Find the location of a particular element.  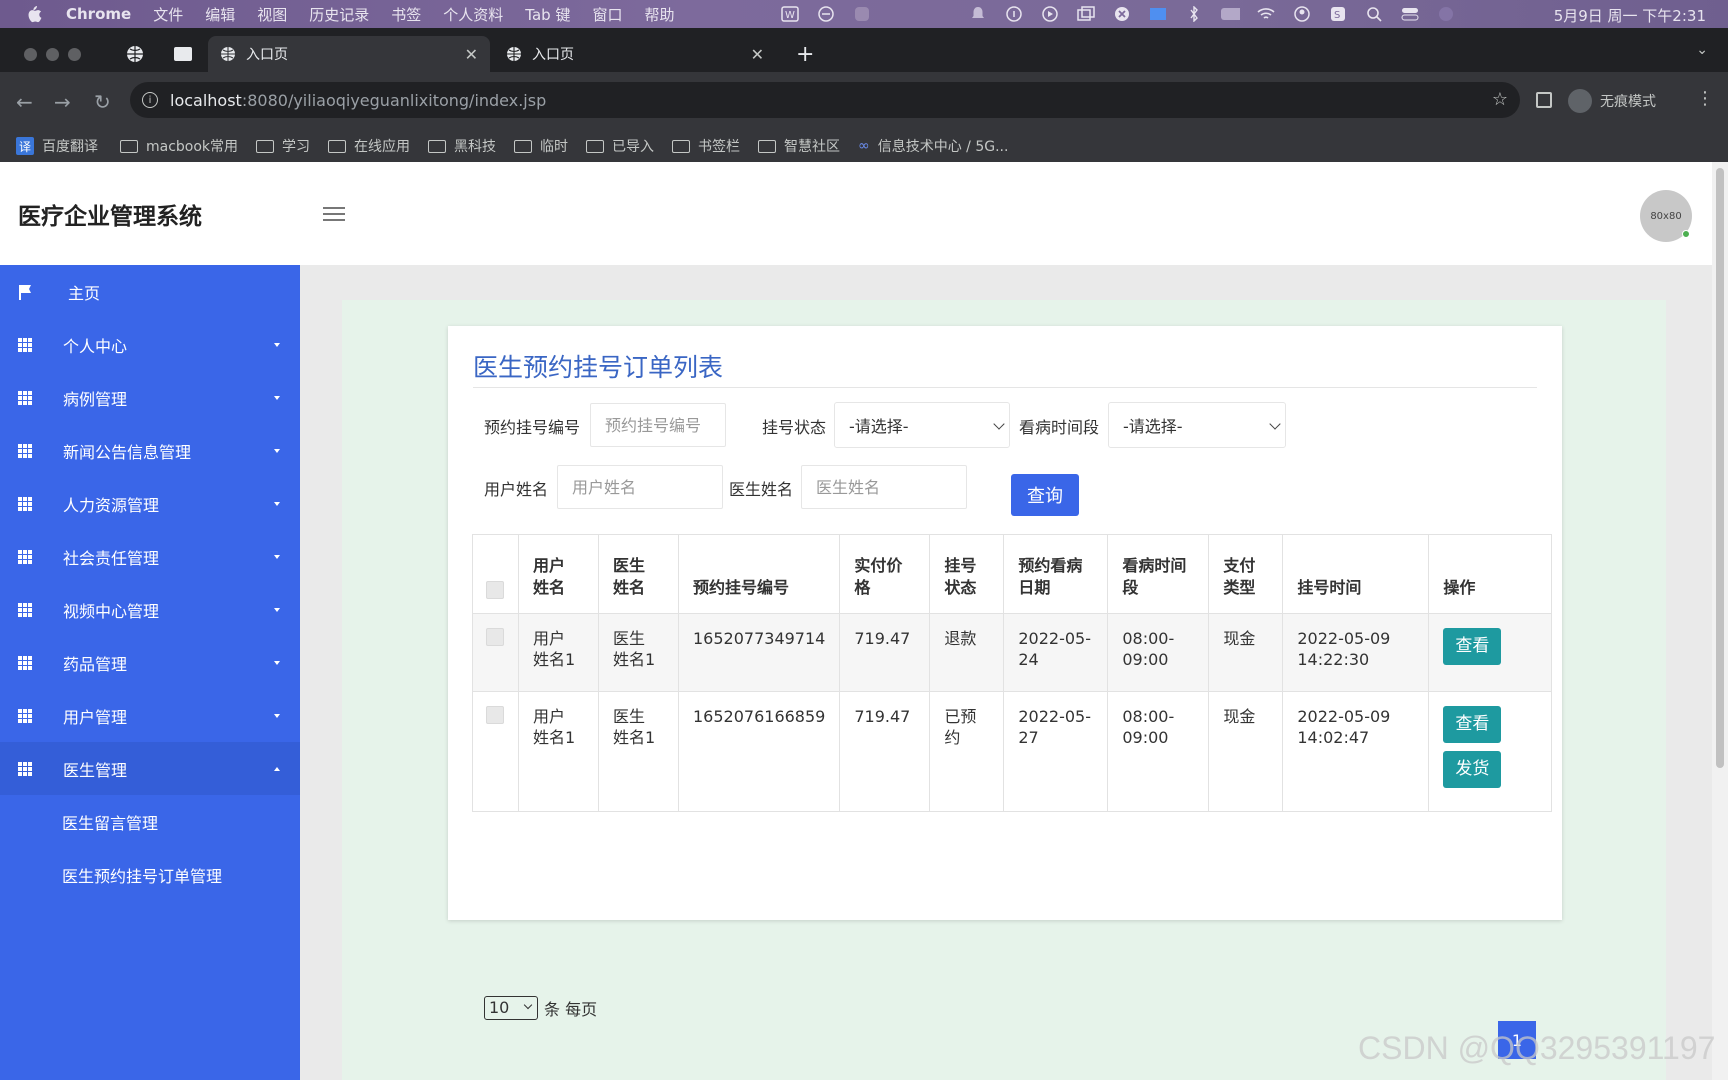

sidebar-subitem-doctor-messages: 医生留言管理 is located at coordinates (150, 821).